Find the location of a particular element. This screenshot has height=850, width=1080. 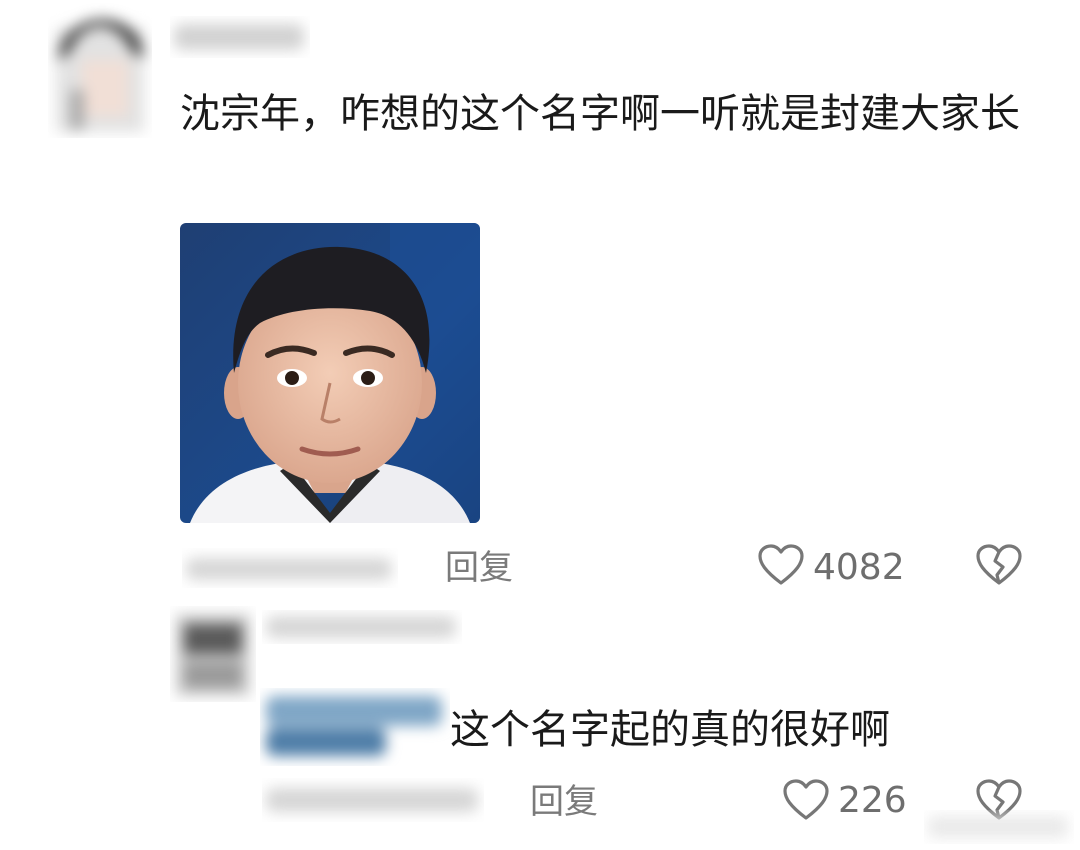

comment-image is located at coordinates (330, 373).